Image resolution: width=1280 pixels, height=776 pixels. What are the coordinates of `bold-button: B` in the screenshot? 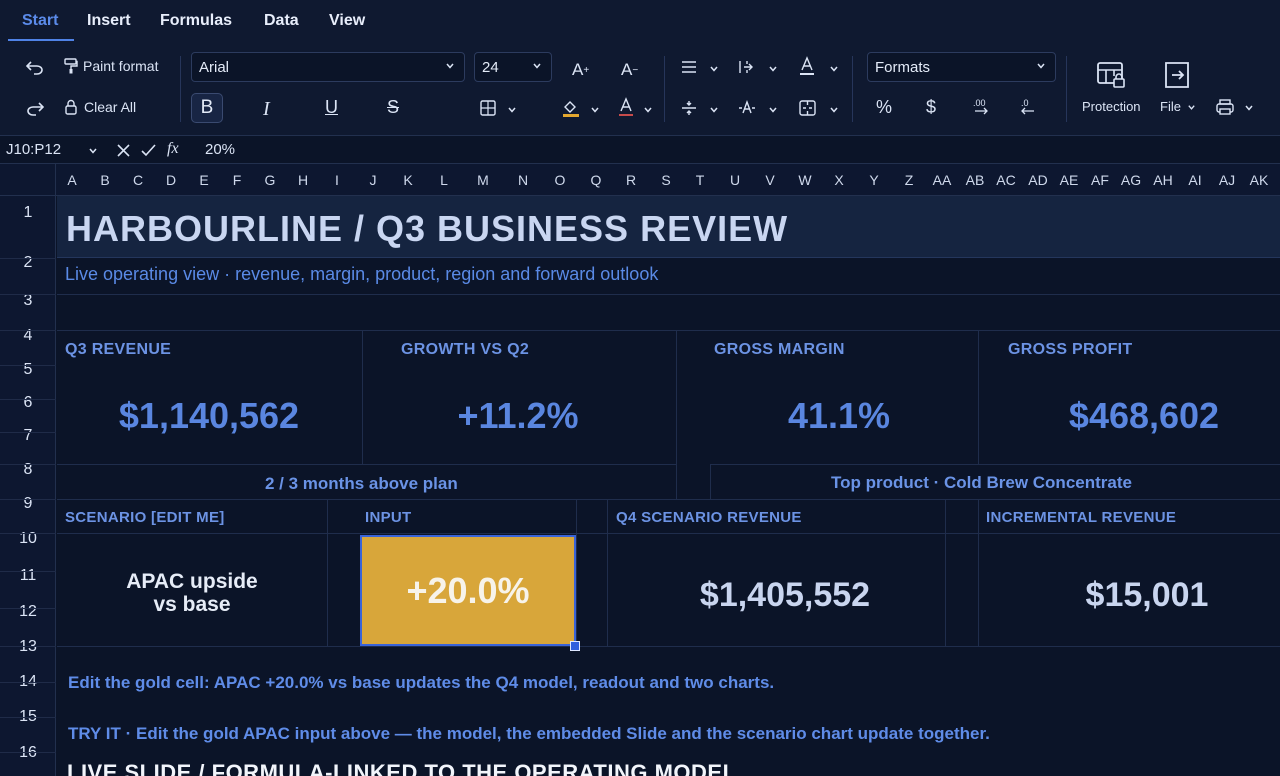 It's located at (207, 108).